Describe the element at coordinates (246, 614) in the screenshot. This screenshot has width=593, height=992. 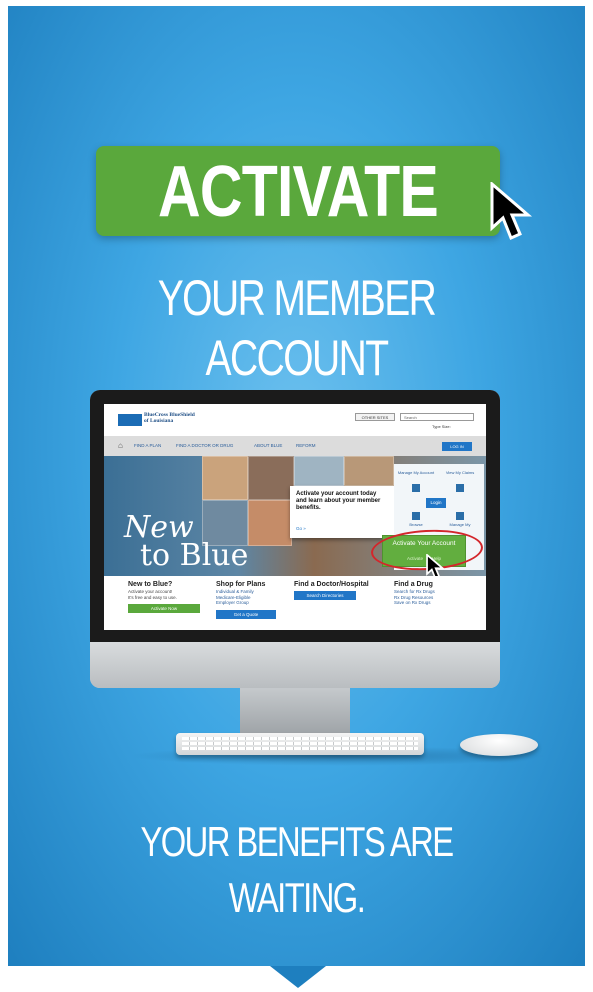
I see `get-quote-button: Get a Quote` at that location.